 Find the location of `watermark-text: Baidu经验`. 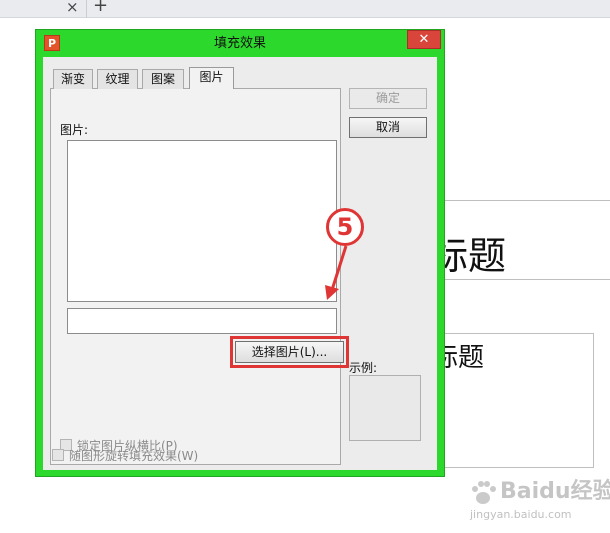

watermark-text: Baidu经验 is located at coordinates (555, 491).